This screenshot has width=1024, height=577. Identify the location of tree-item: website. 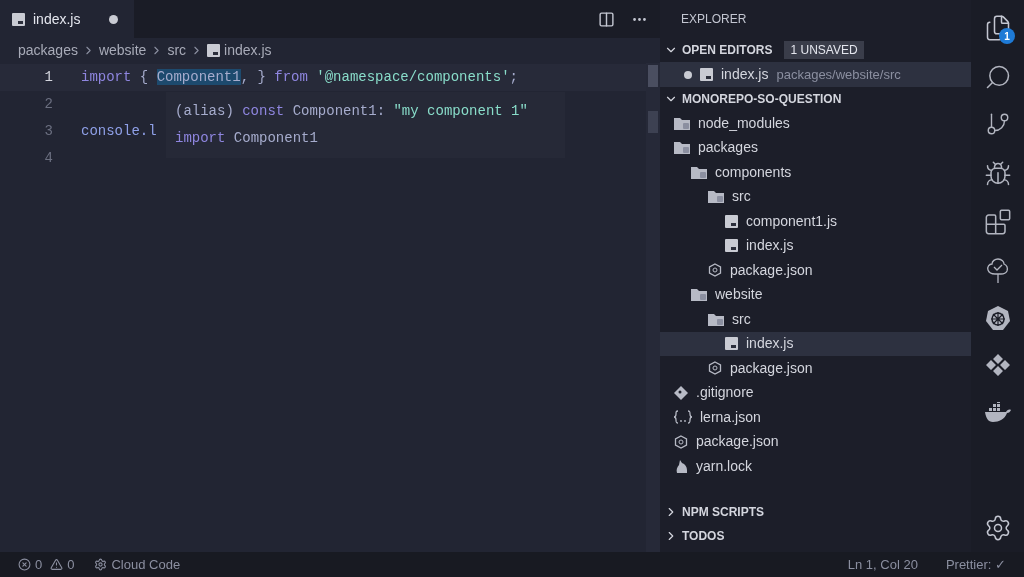
(815, 294).